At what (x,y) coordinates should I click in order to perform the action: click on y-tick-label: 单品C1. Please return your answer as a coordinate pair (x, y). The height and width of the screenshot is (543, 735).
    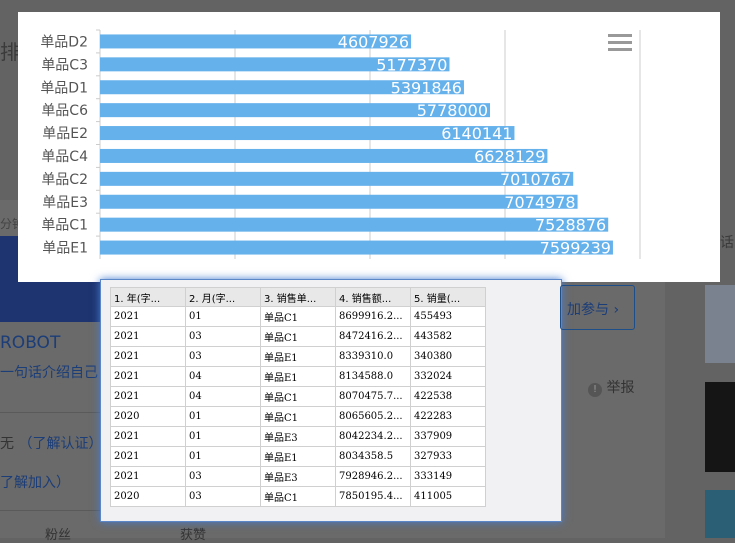
    Looking at the image, I should click on (64, 226).